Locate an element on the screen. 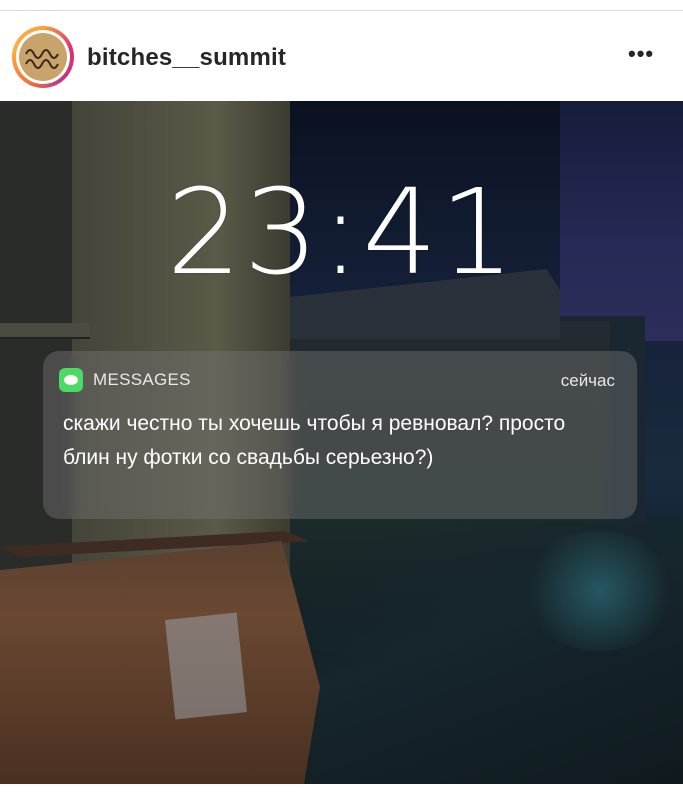  notification-app-name: MESSAGES is located at coordinates (142, 379).